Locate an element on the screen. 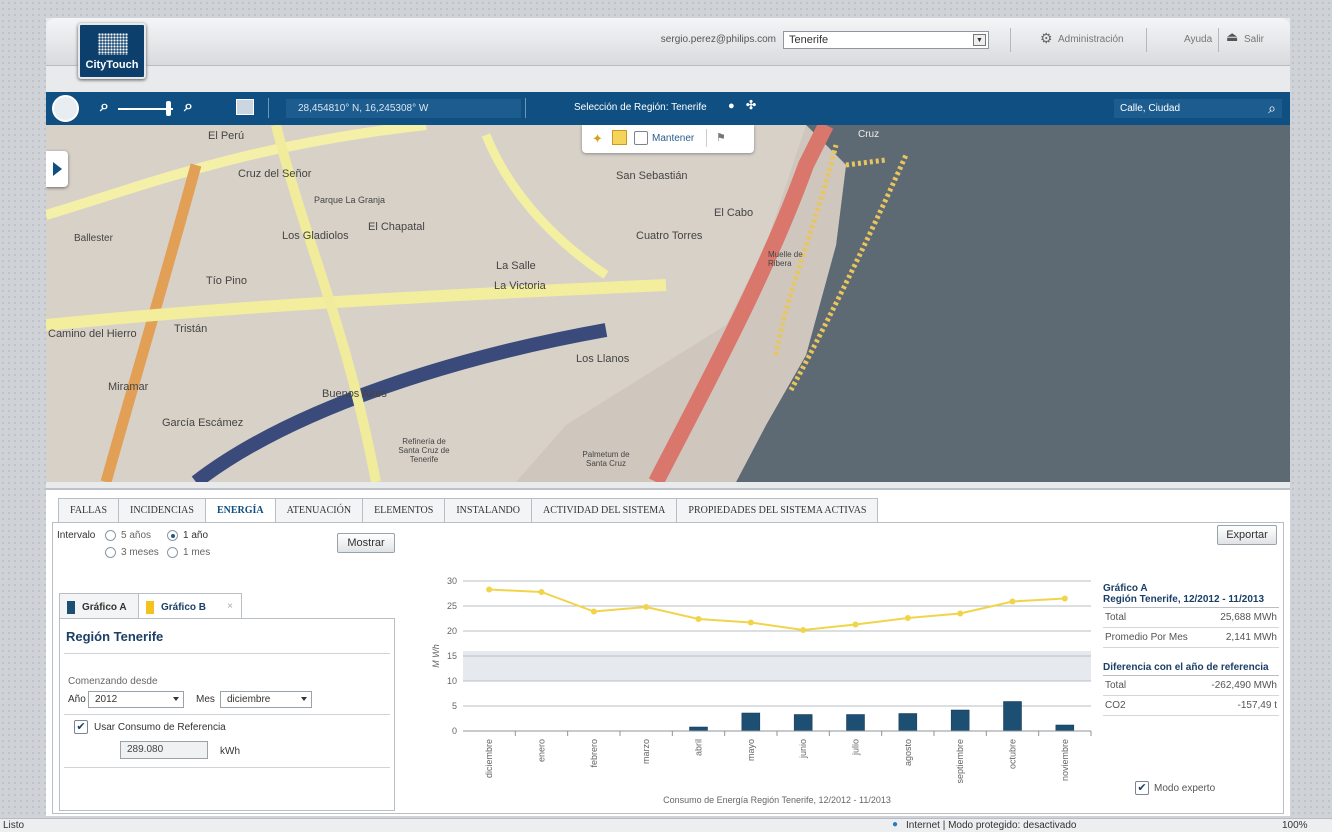  export-button: Exportar is located at coordinates (1247, 535).